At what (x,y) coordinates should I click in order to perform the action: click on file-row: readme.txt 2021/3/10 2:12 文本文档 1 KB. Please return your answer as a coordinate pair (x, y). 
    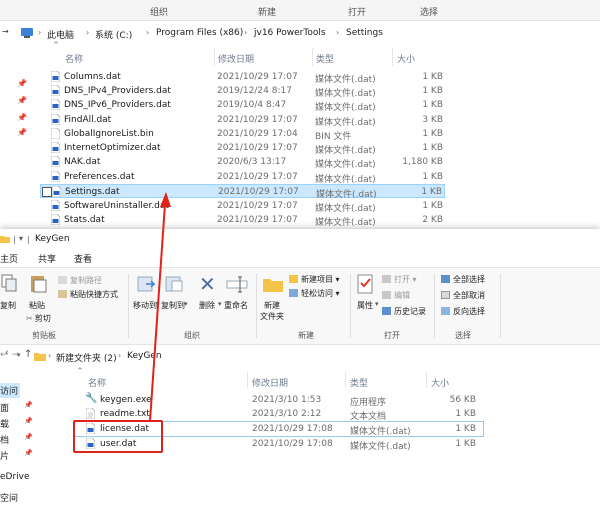
    Looking at the image, I should click on (279, 414).